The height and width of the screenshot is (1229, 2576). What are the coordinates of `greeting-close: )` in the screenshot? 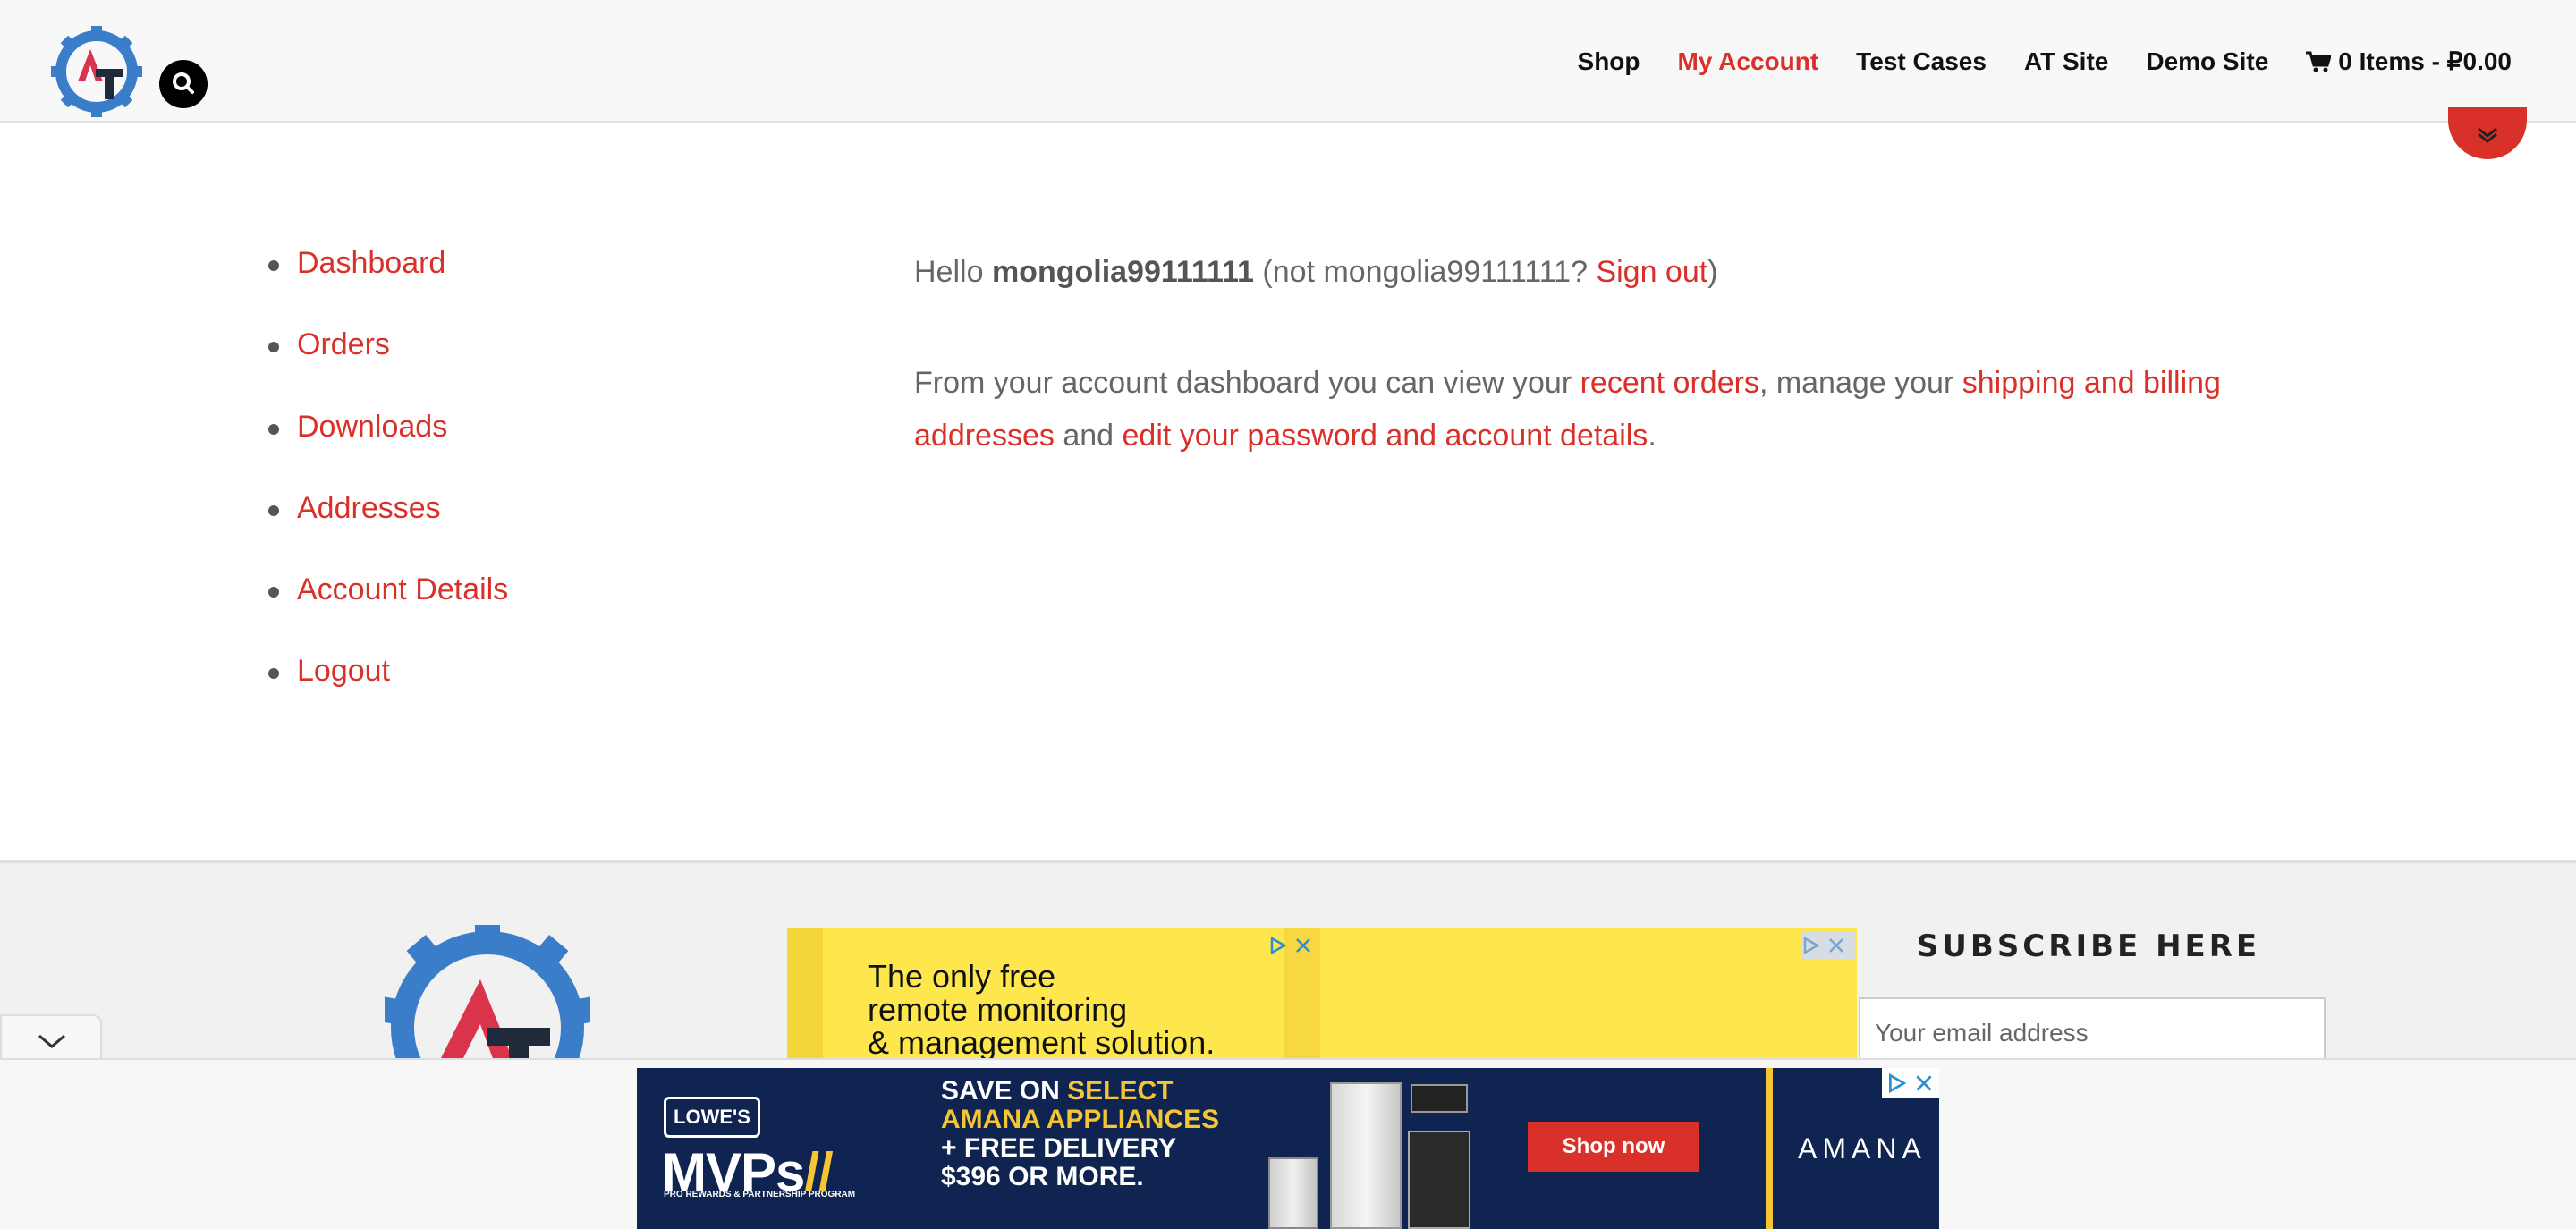 It's located at (1712, 272).